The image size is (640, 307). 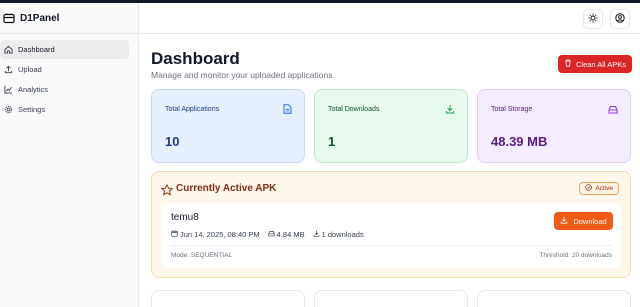 What do you see at coordinates (228, 126) in the screenshot?
I see `stat-card-total-applications: Total Applications 10` at bounding box center [228, 126].